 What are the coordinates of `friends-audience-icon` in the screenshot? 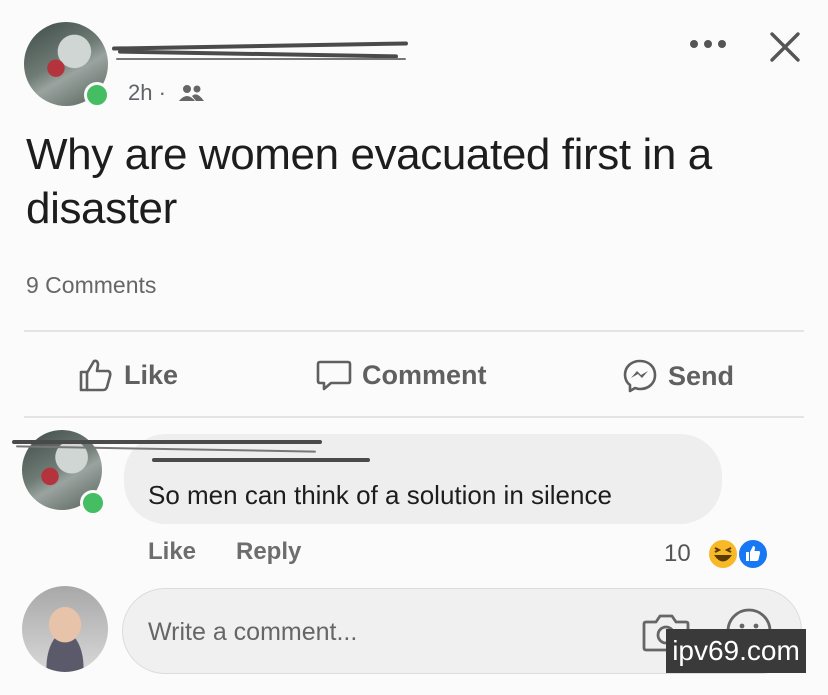 It's located at (191, 93).